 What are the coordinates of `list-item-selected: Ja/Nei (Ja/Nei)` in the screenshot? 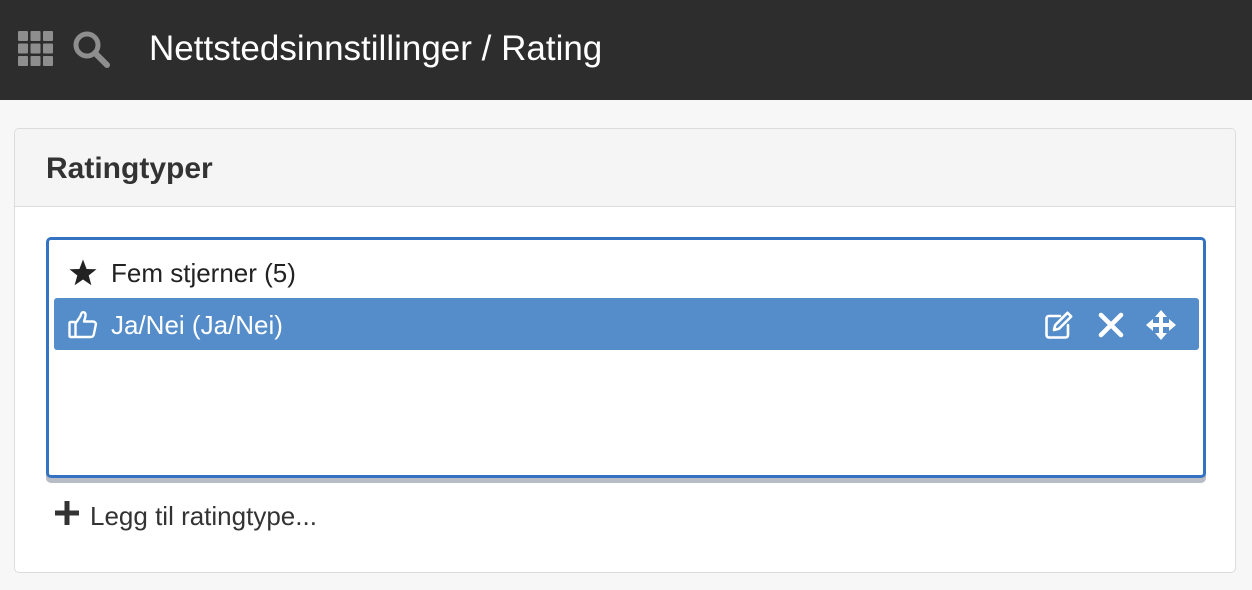 It's located at (626, 324).